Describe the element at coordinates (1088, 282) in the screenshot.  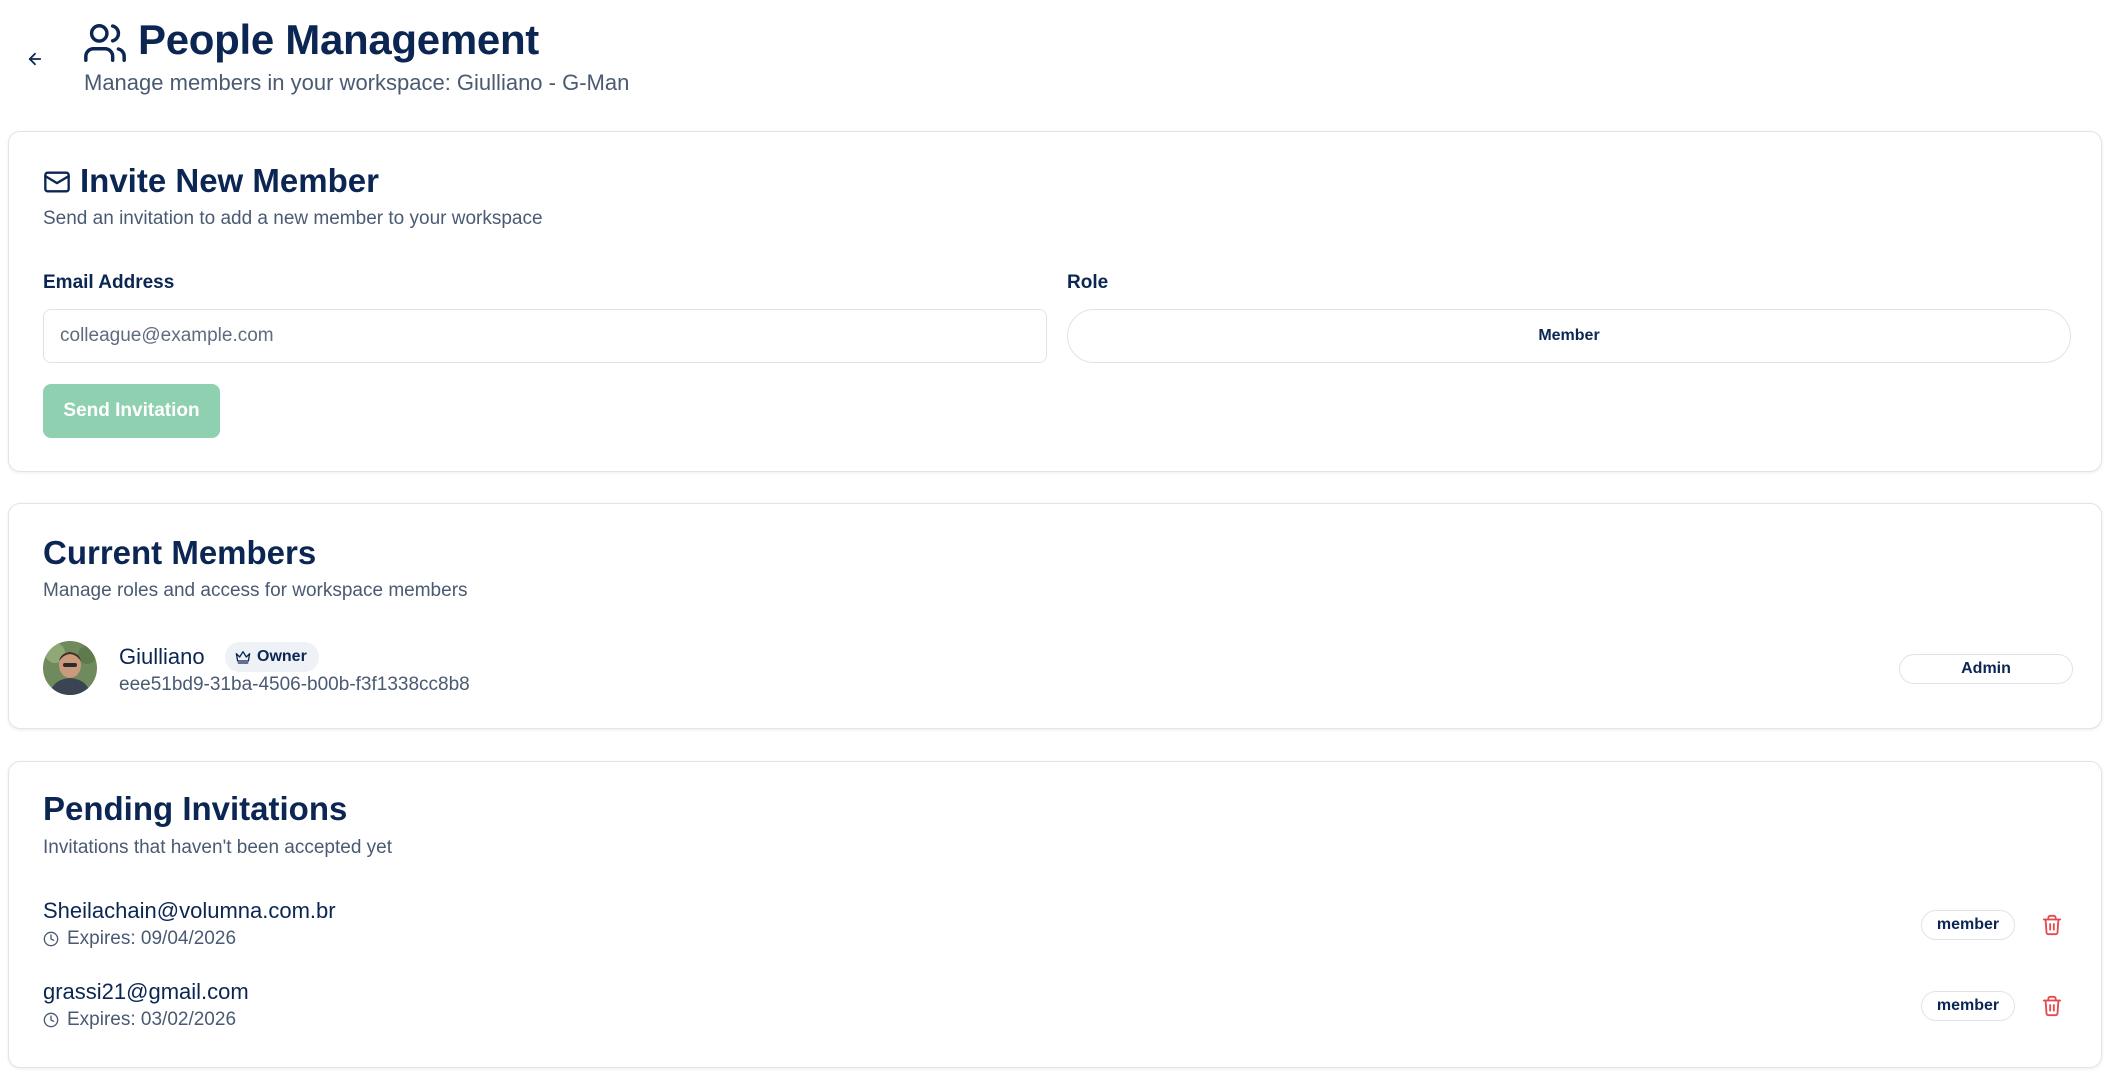
I see `role-label: Role` at that location.